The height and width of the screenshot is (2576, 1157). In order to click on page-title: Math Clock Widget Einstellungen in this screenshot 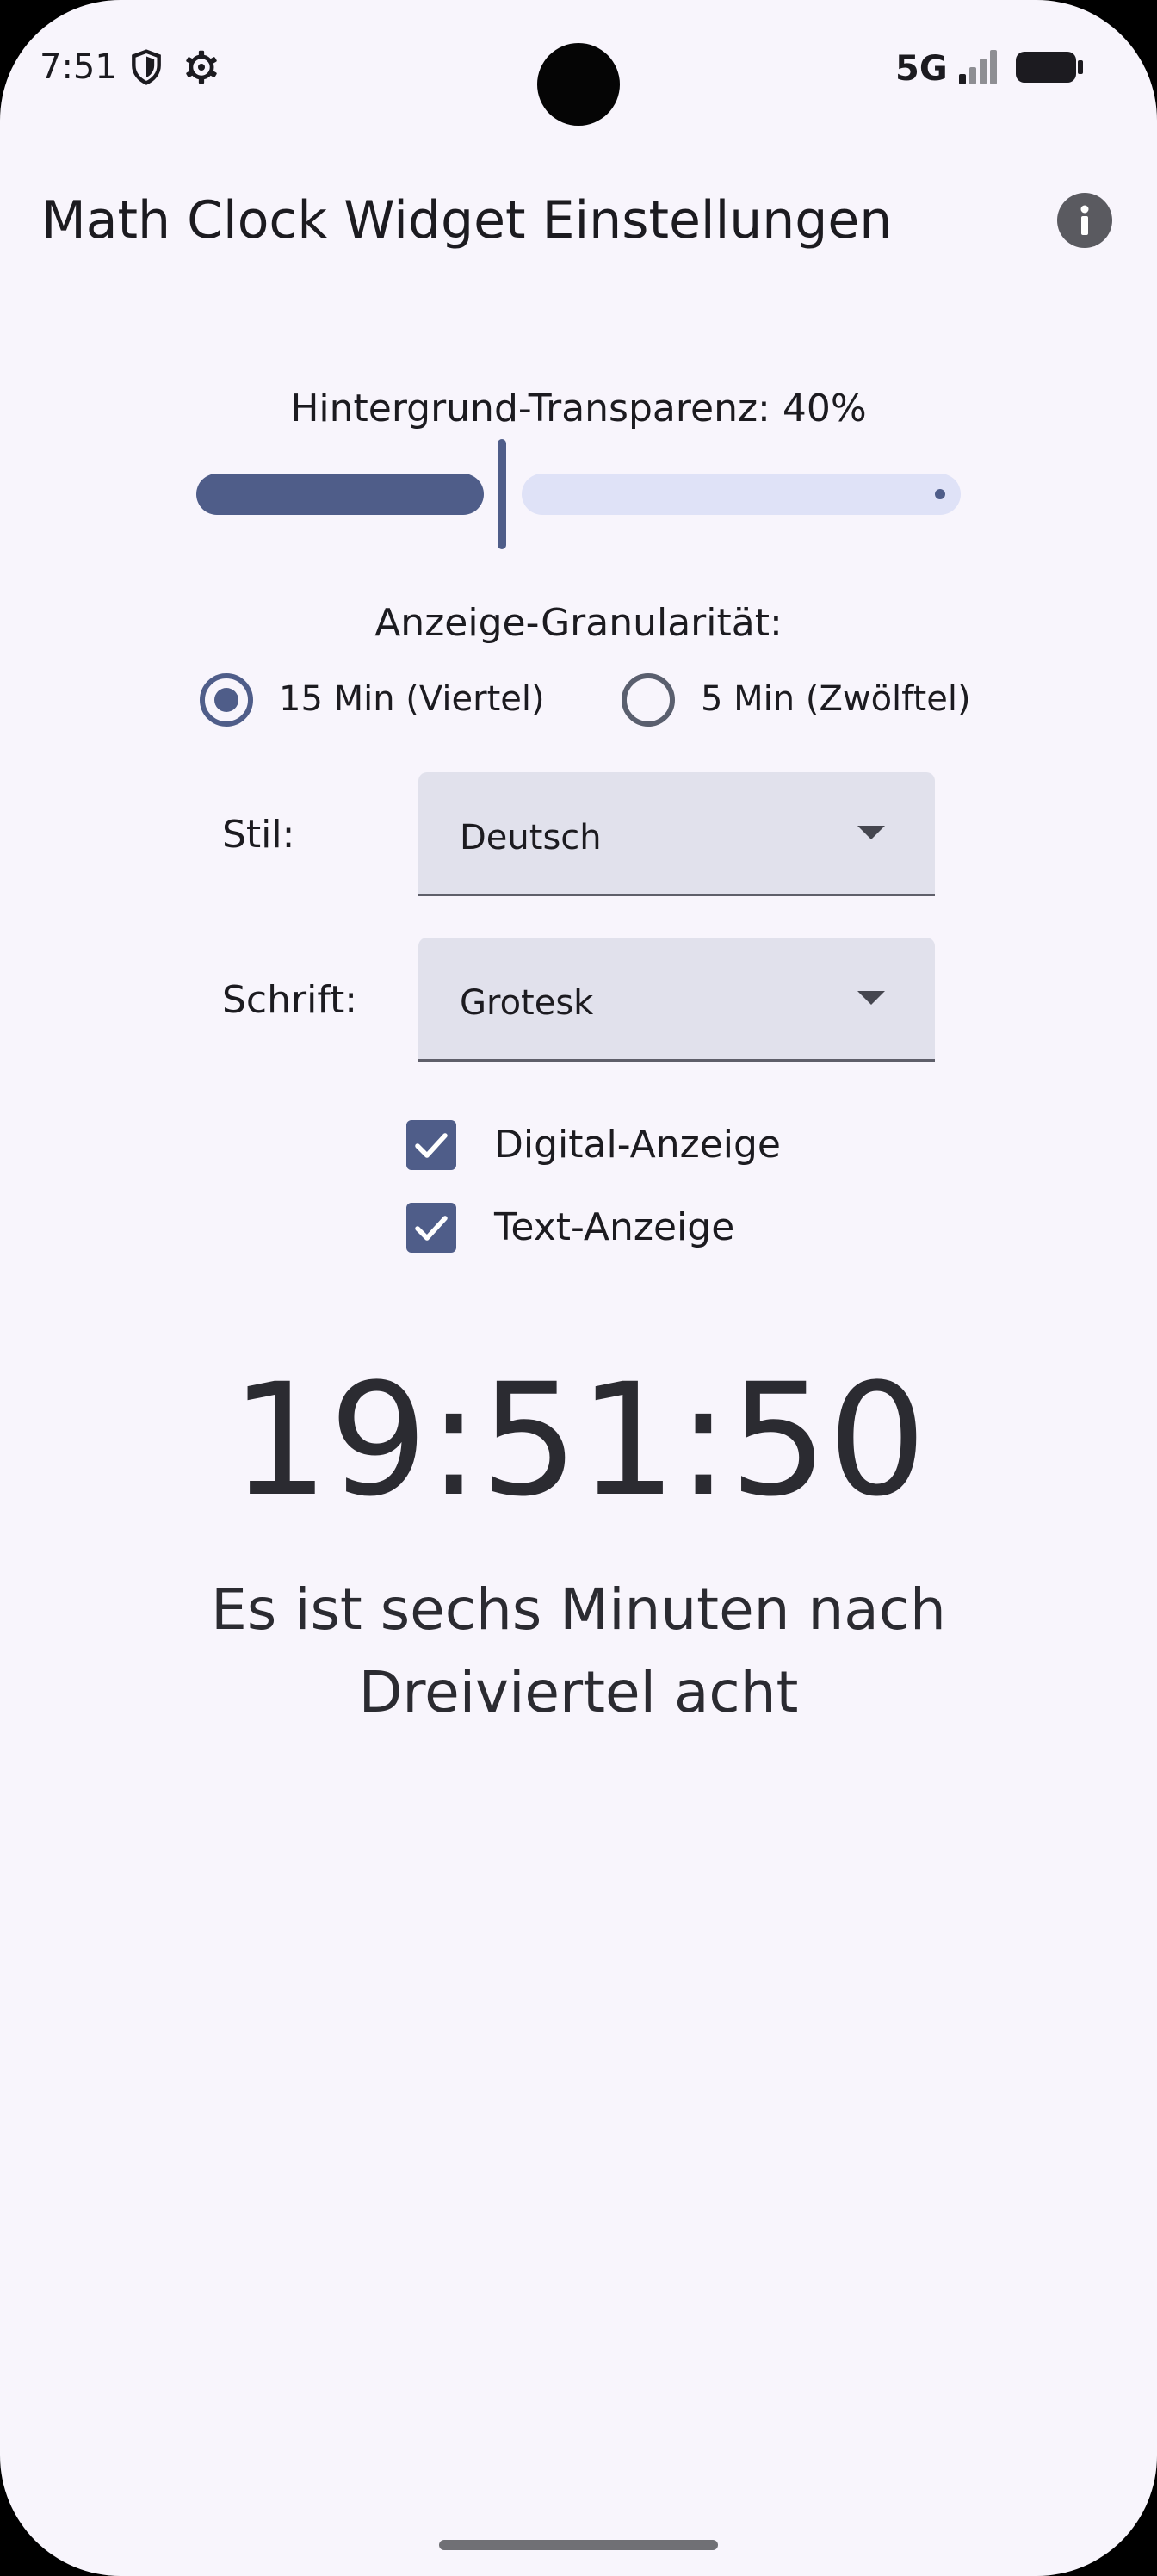, I will do `click(467, 221)`.